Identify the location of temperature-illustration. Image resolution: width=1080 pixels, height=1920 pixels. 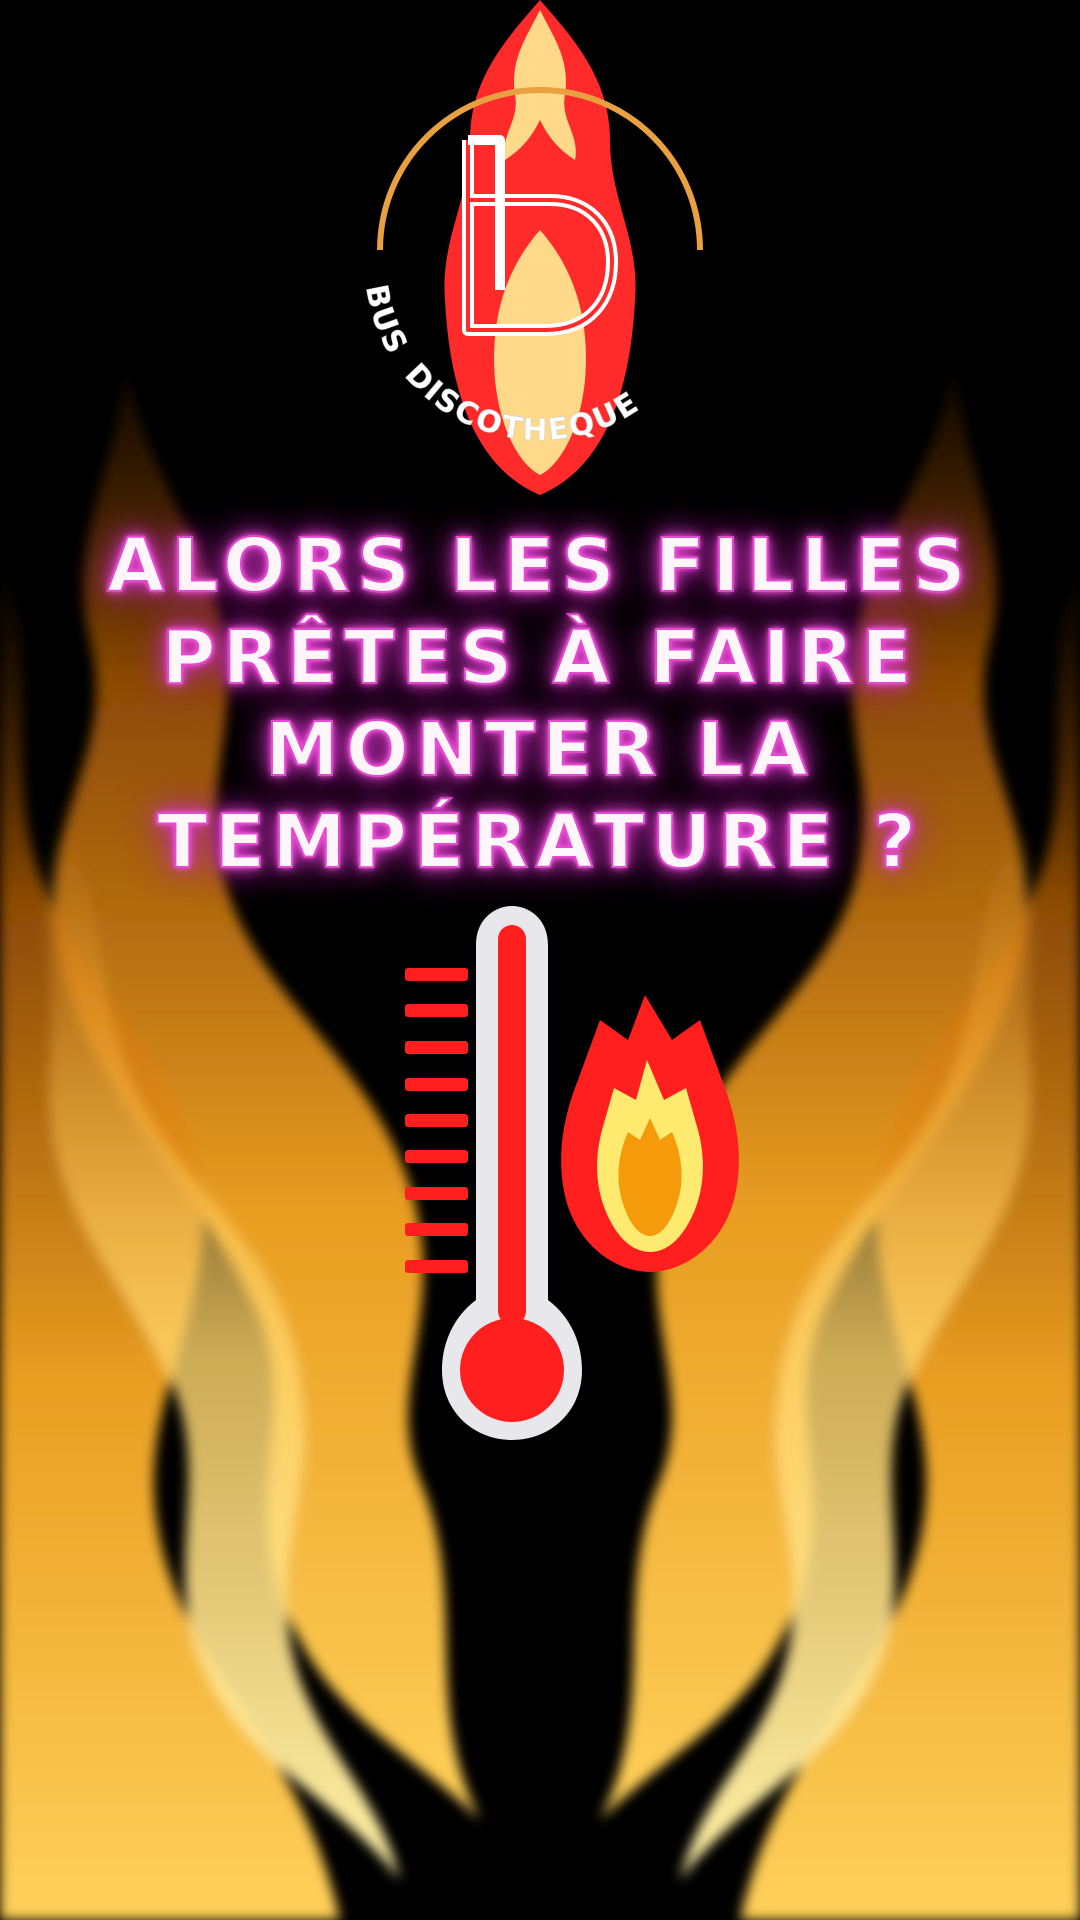
(572, 1173).